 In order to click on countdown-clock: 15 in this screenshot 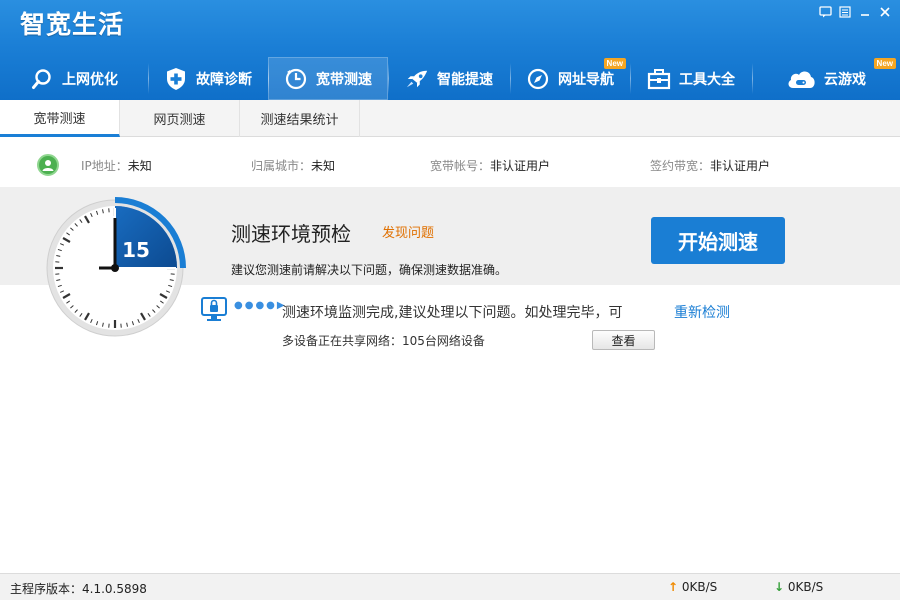, I will do `click(117, 270)`.